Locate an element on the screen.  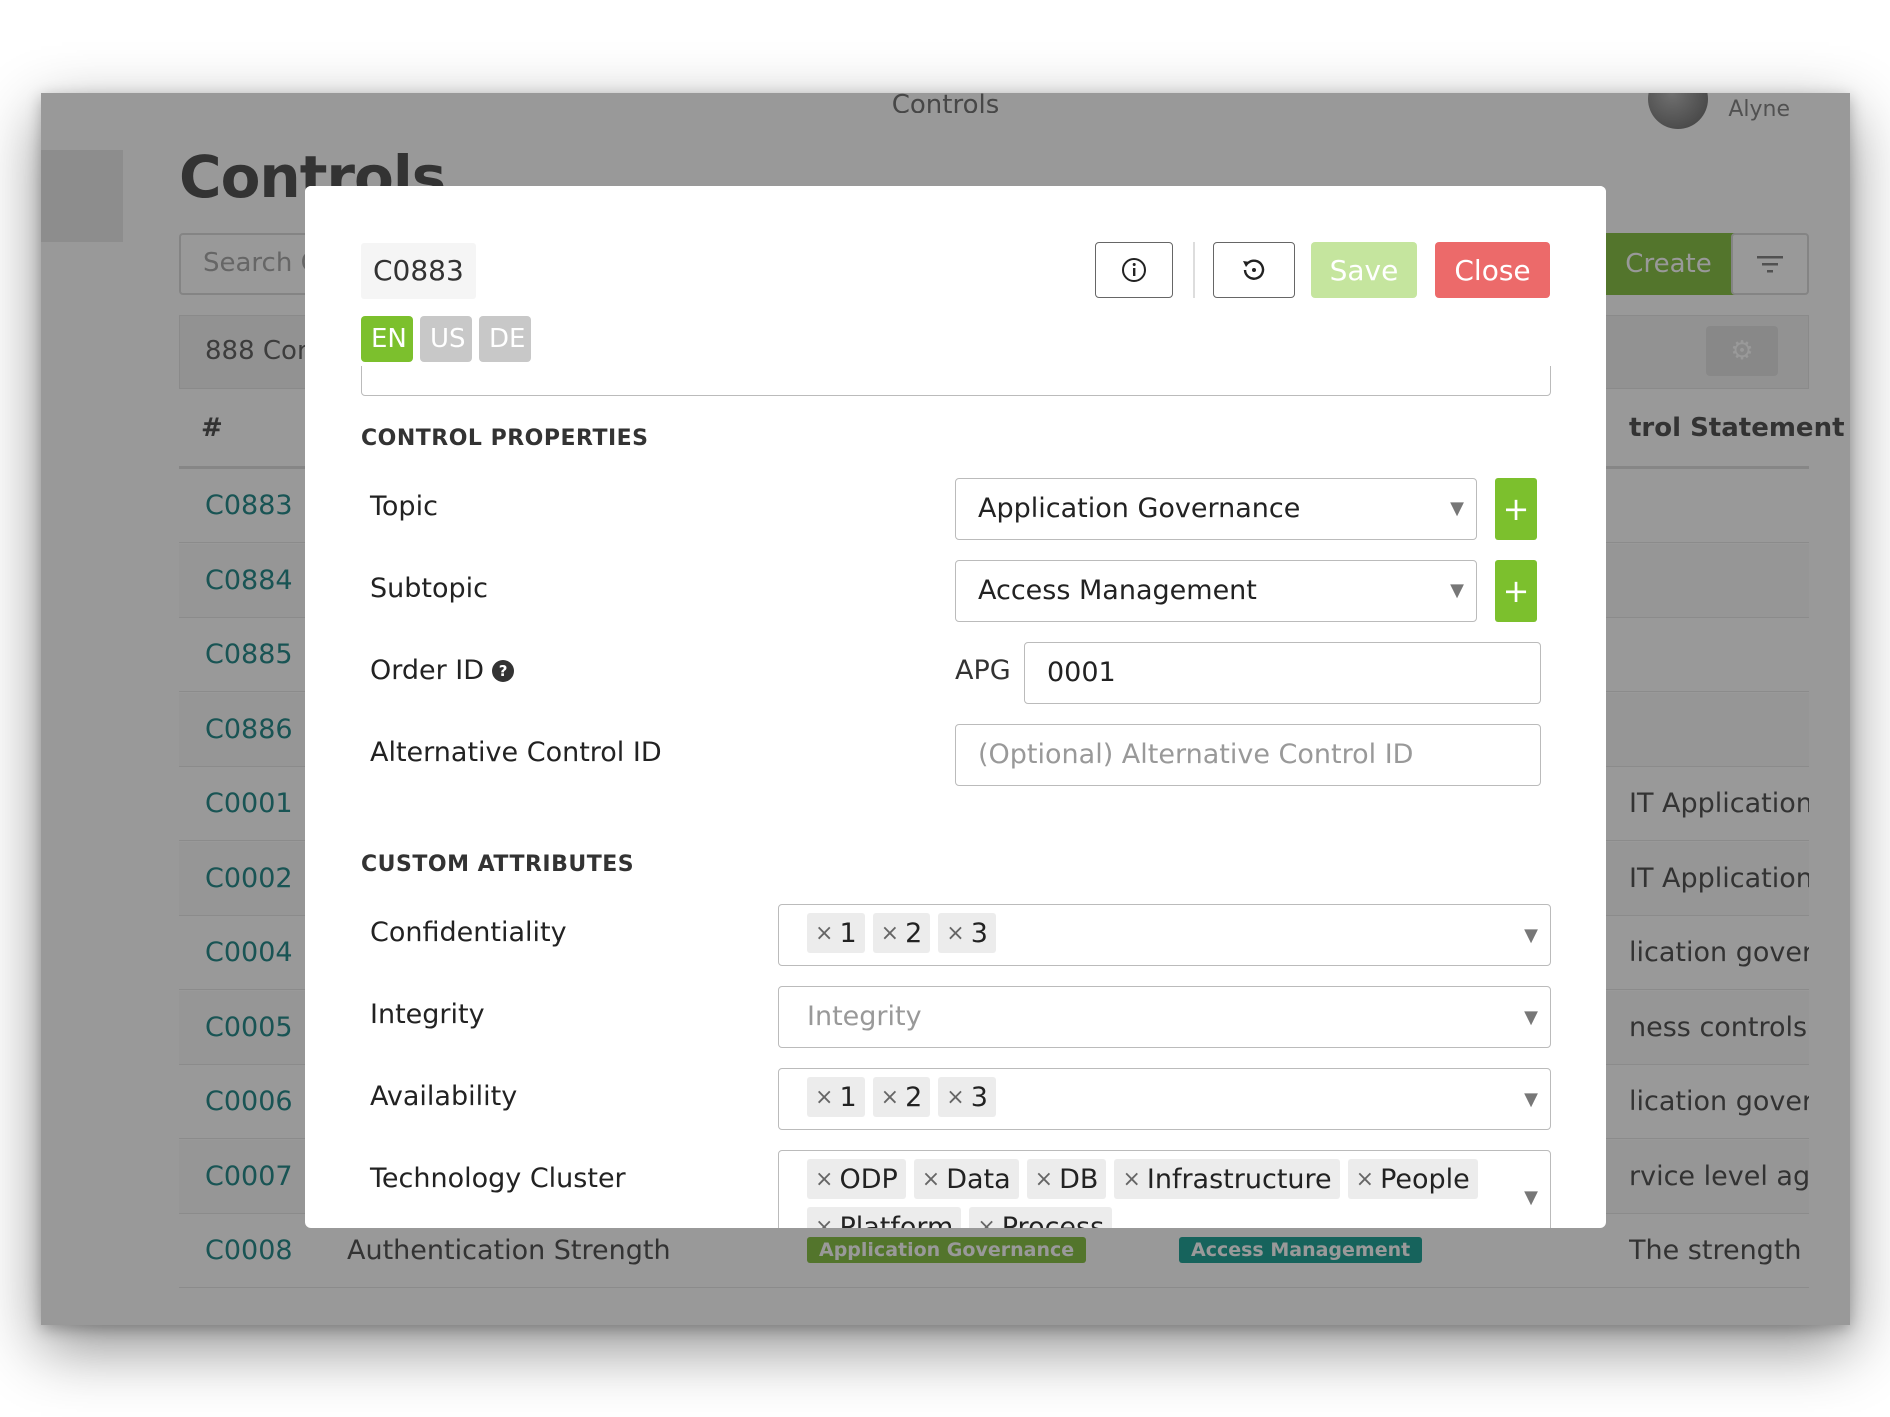
availability-tag: × 2 is located at coordinates (901, 1097).